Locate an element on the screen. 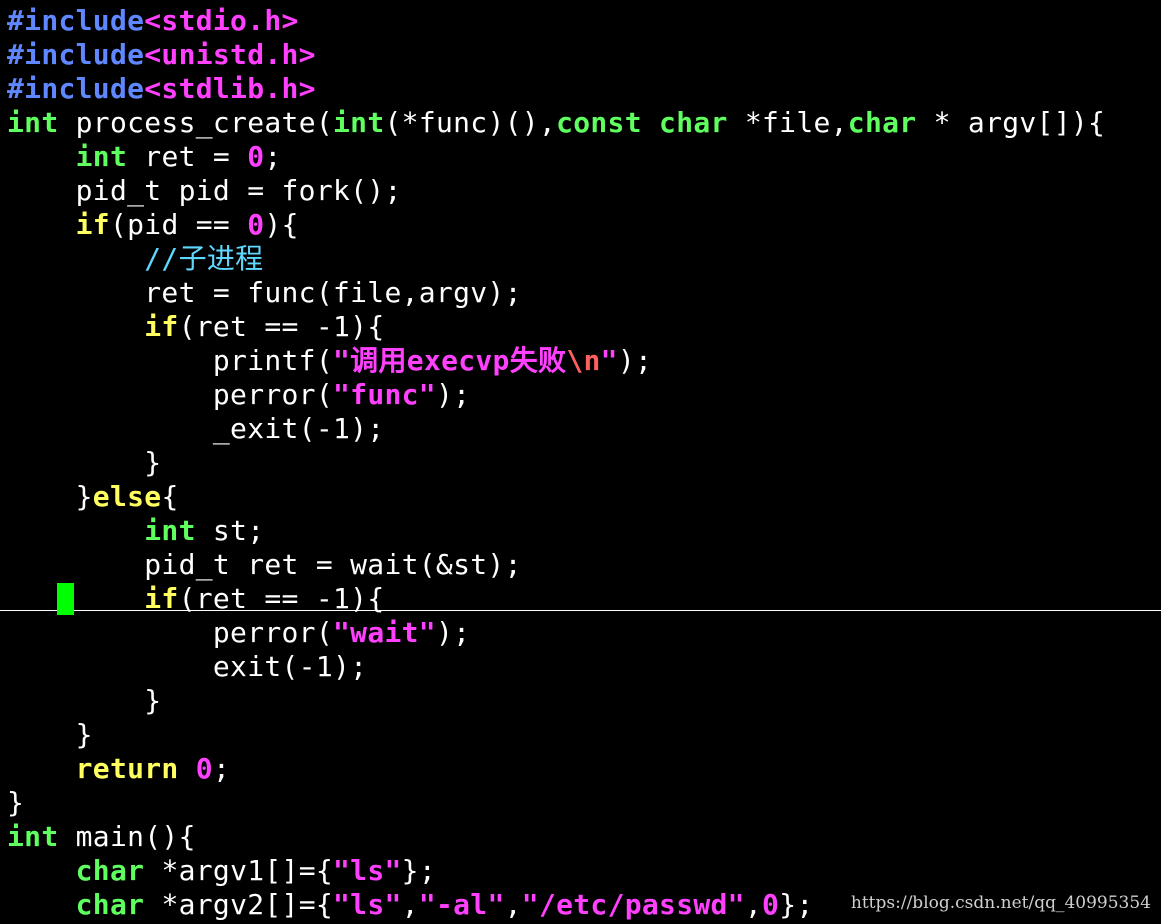 Image resolution: width=1161 pixels, height=924 pixels. code-line: if(ret == -1){ is located at coordinates (195, 327).